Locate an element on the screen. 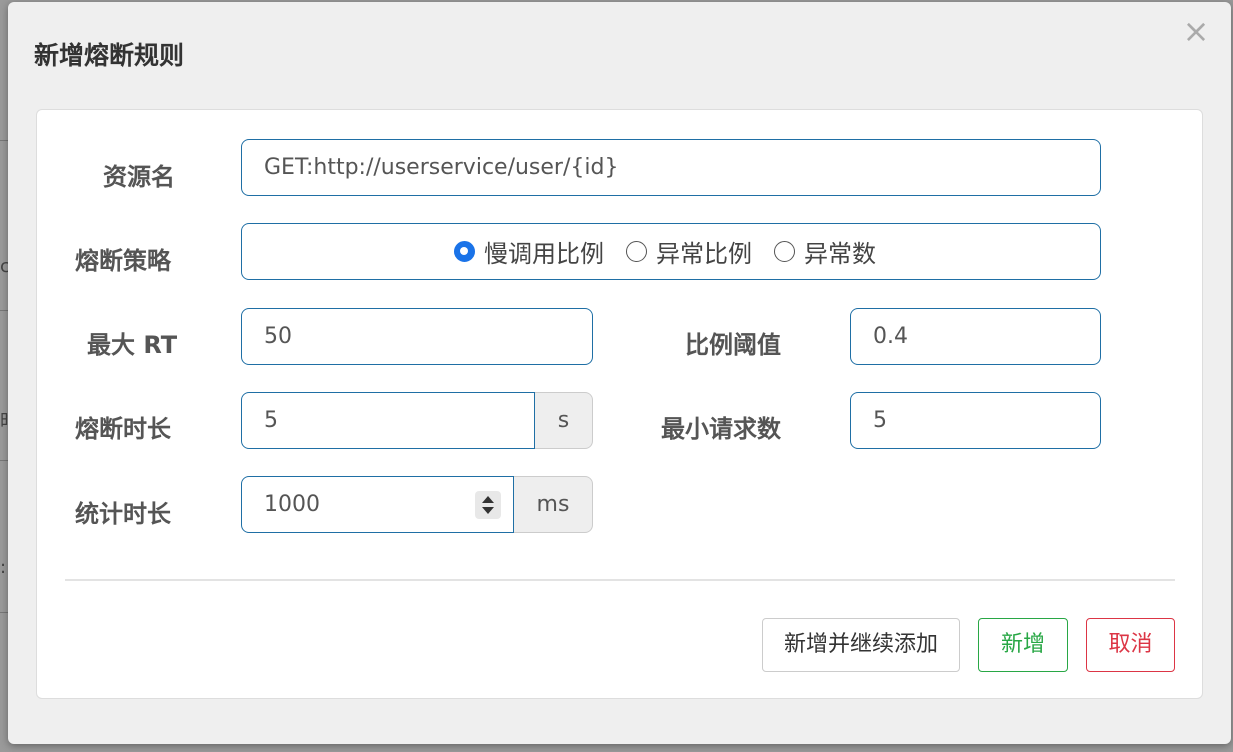 This screenshot has width=1233, height=752. stat-duration-input: 1000 is located at coordinates (377, 504).